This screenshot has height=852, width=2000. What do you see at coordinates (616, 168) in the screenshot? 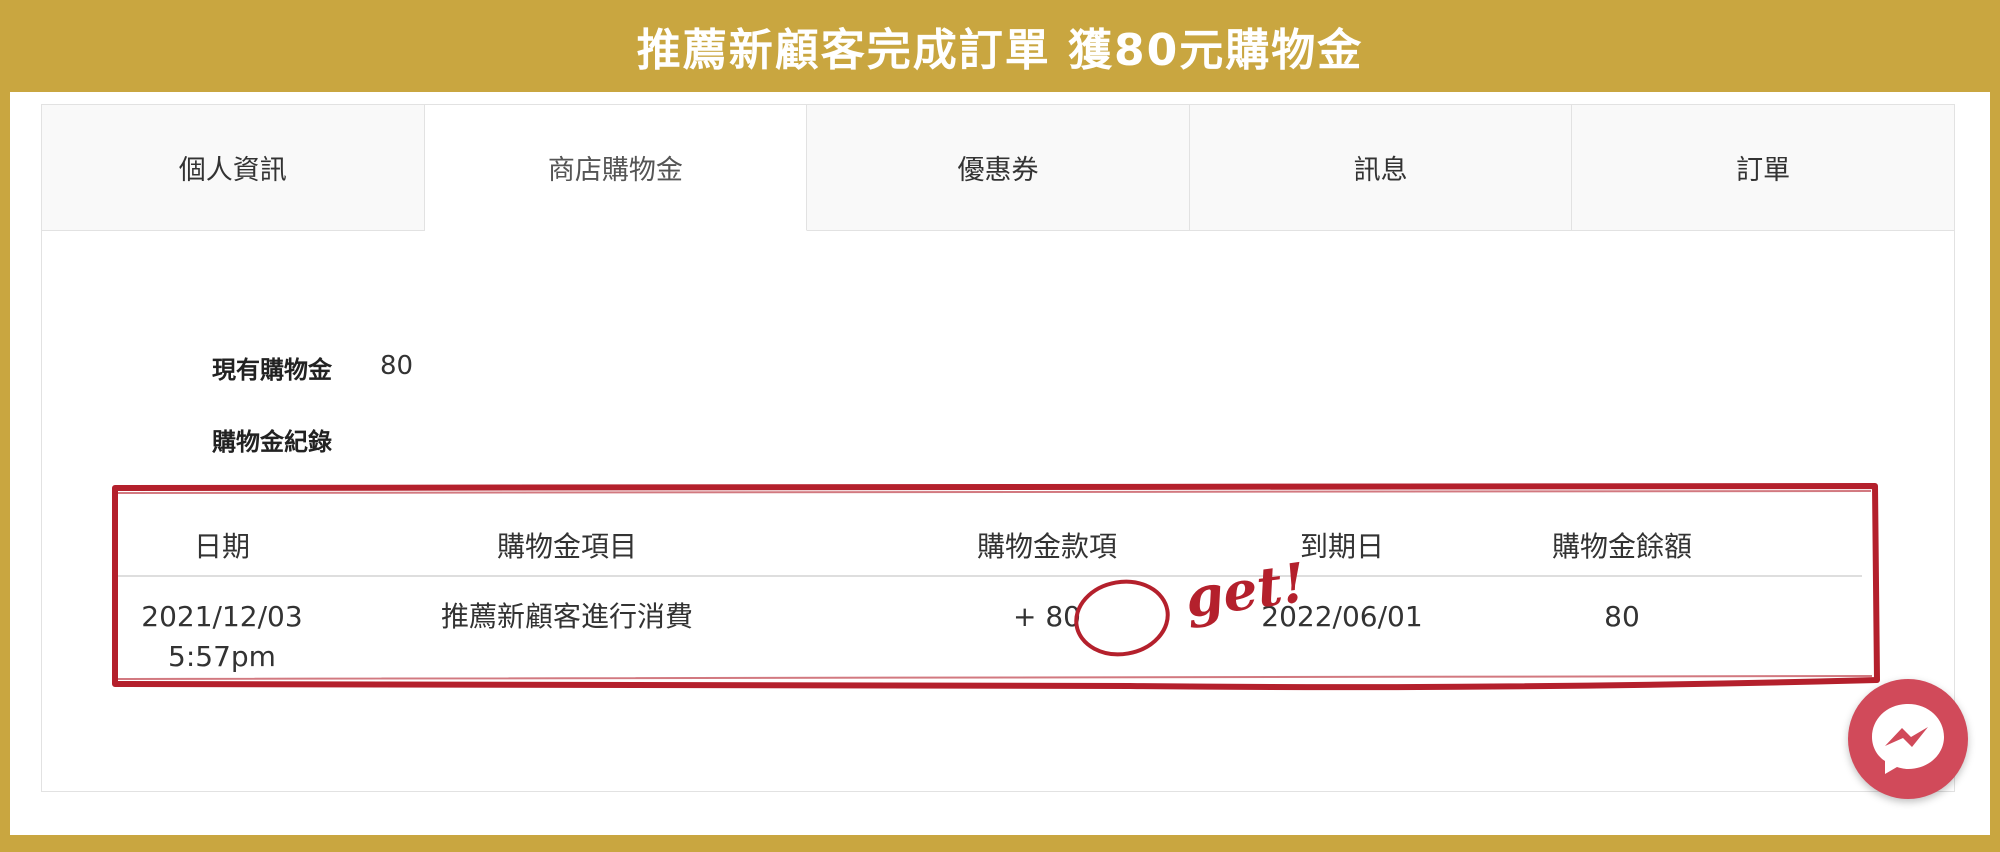
I see `tab-store-credit: 商店購物金` at bounding box center [616, 168].